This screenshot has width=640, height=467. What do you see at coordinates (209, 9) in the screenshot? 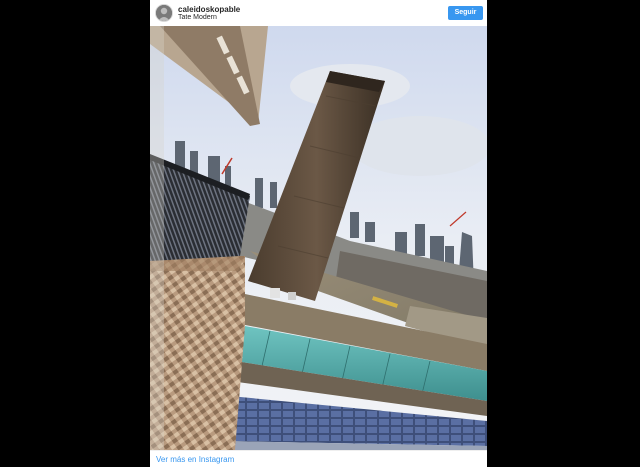
I see `username: caleidoskopable` at bounding box center [209, 9].